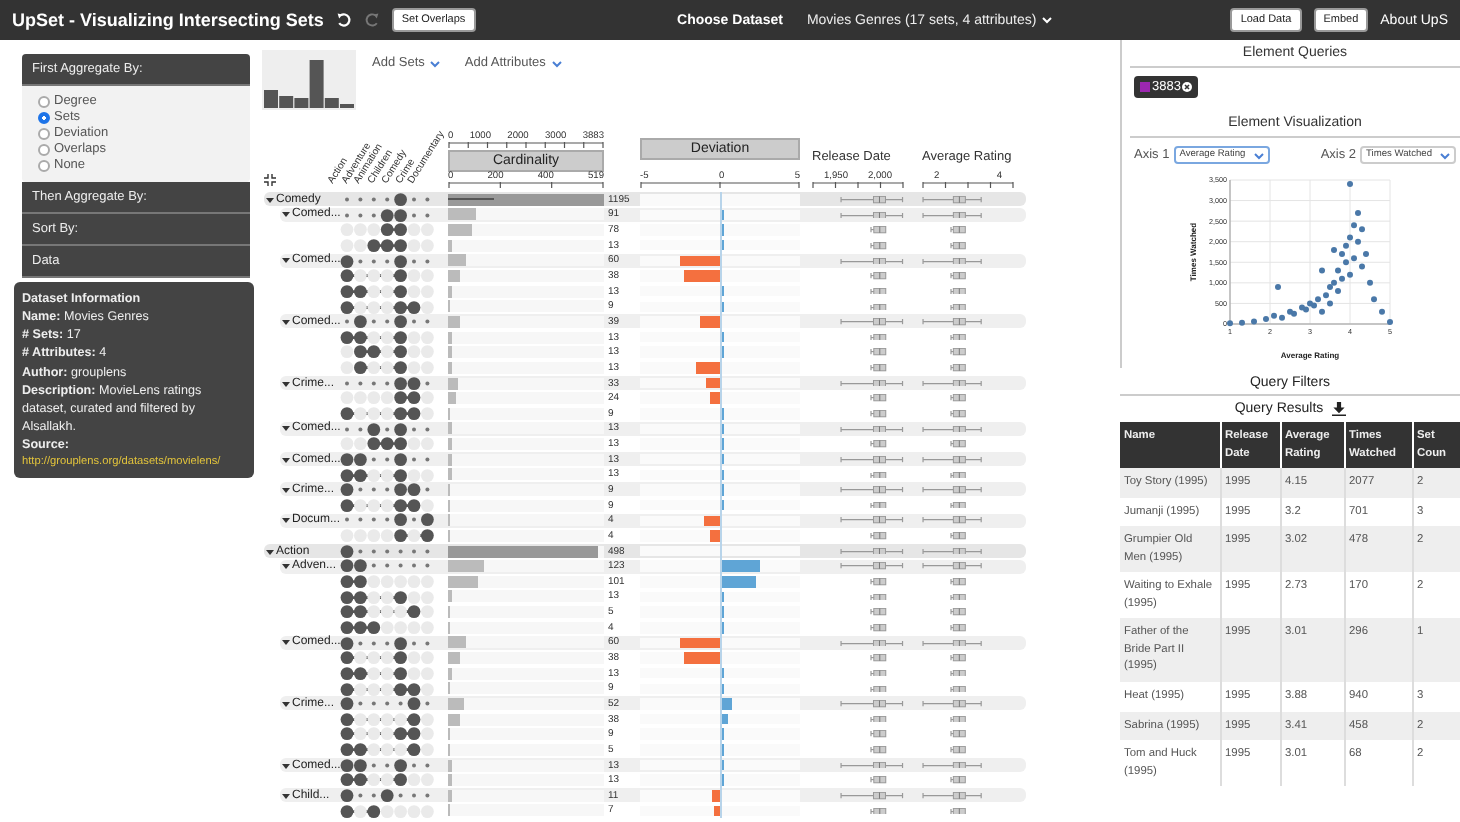  I want to click on chevron-down-icon, so click(1258, 155).